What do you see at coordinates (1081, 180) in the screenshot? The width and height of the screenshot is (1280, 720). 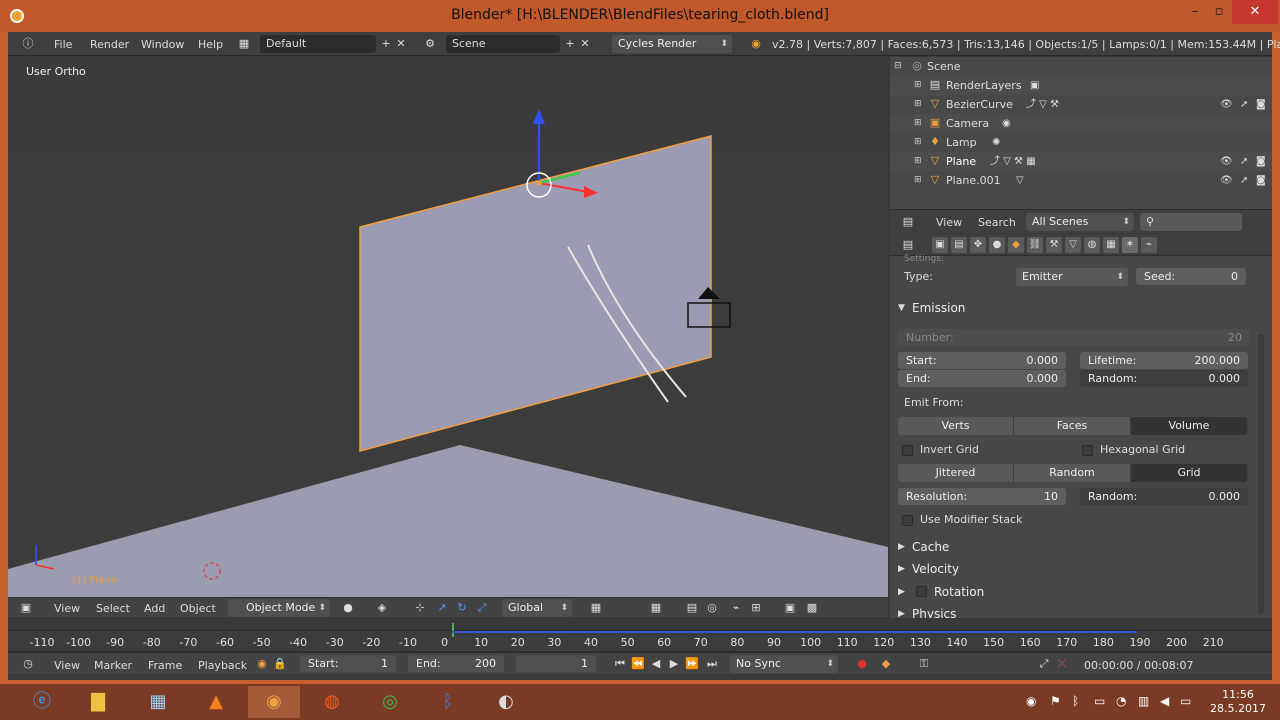 I see `outliner-row-plane001: ⊞ ▽ Plane.001 ▽ 👁 ➚ ◙` at bounding box center [1081, 180].